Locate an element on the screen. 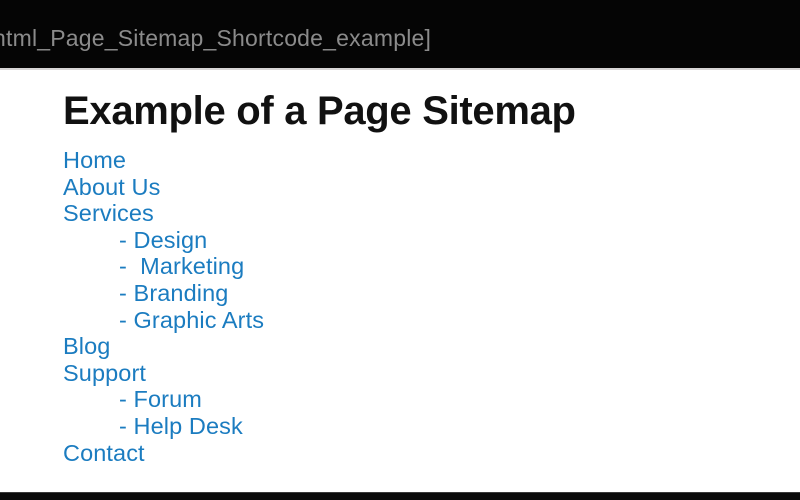  sitemap-item: Home is located at coordinates (163, 160).